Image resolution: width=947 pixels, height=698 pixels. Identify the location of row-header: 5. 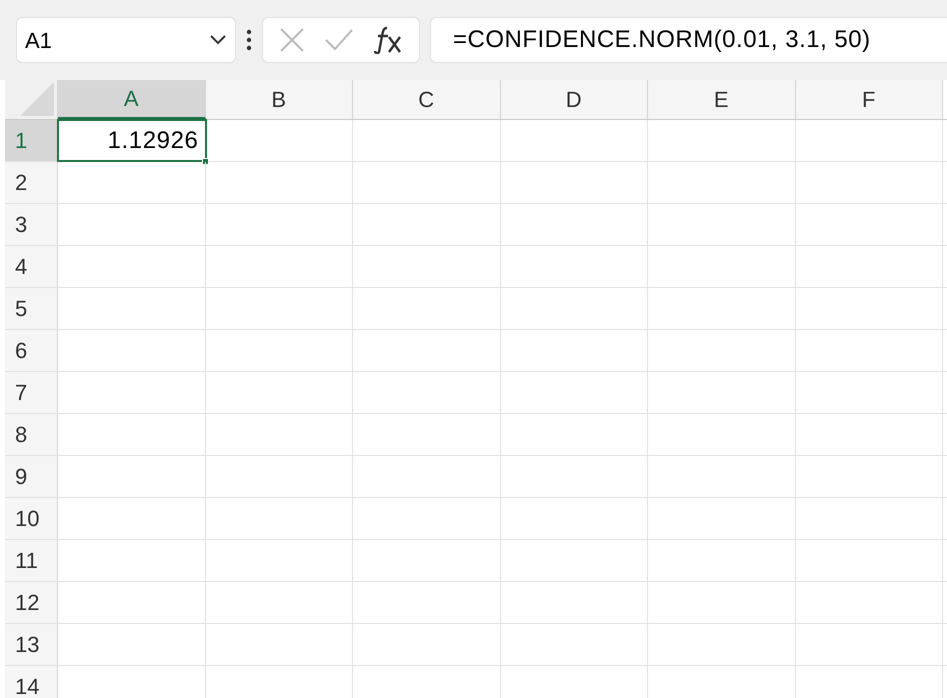
(31, 308).